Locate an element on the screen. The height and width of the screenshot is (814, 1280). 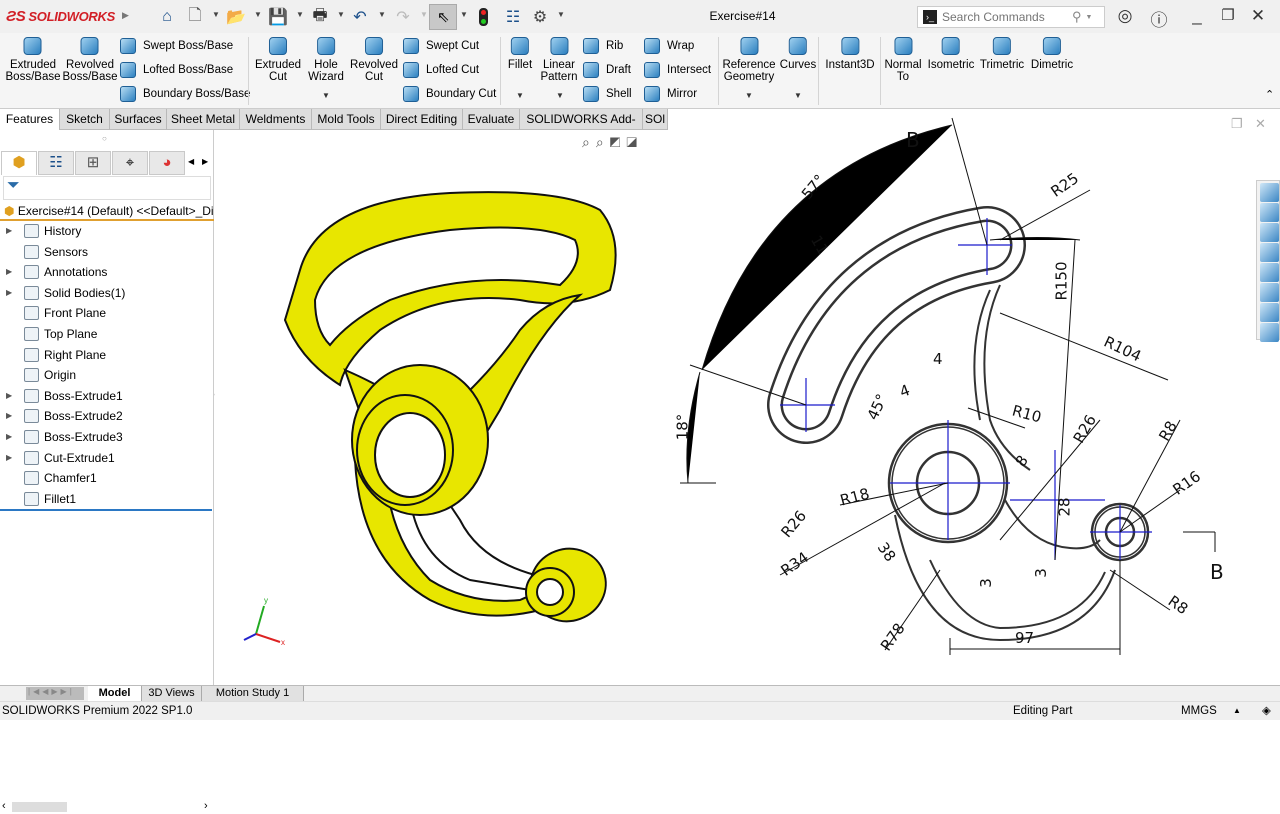
tab-sketch: Sketch is located at coordinates (85, 119).